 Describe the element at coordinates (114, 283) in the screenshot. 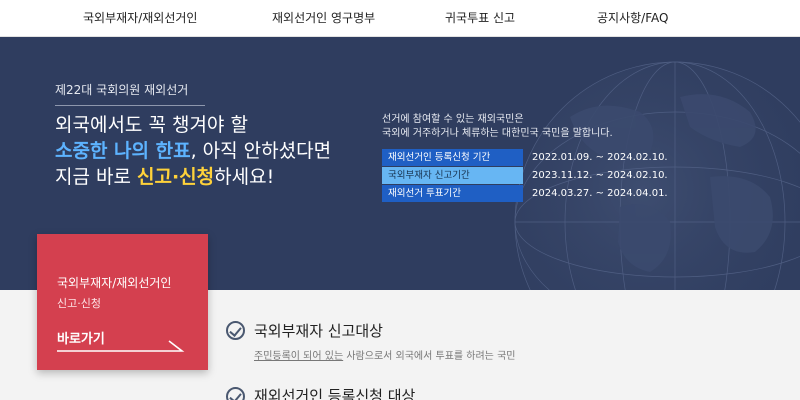

I see `card-title: 국외부재자/재외선거인` at that location.